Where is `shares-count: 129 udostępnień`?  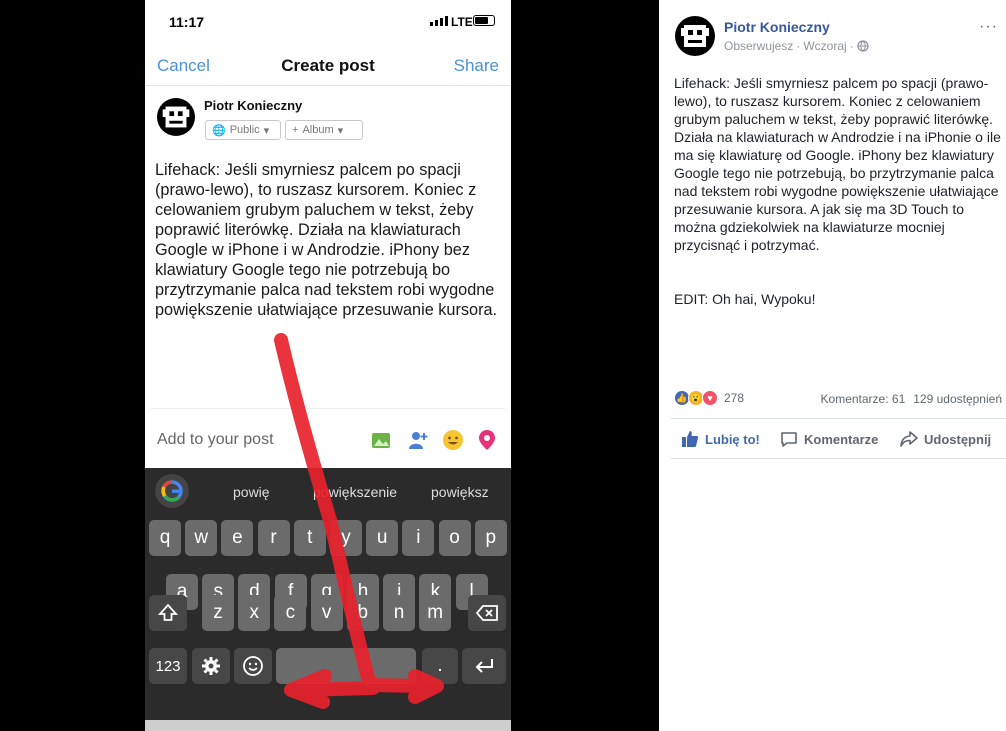 shares-count: 129 udostępnień is located at coordinates (957, 399).